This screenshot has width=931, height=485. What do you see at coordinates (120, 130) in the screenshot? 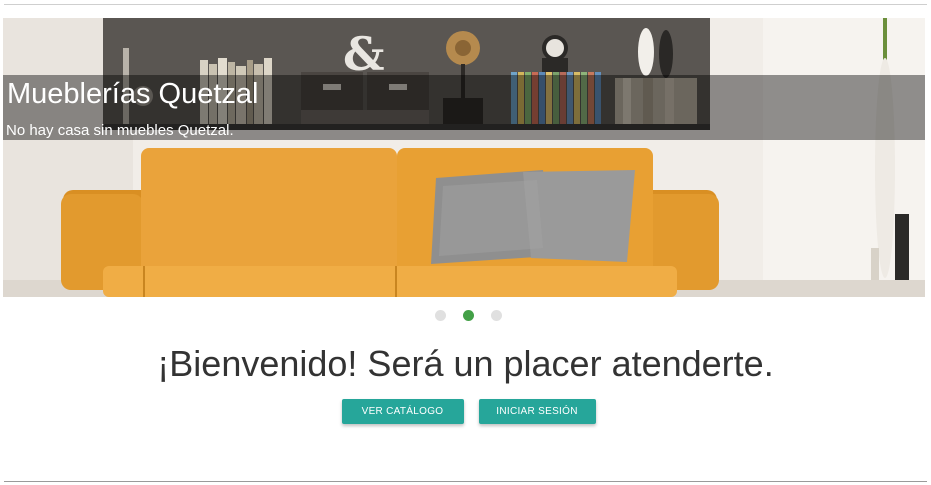
I see `hero-subtitle: No hay casa sin muebles Quetzal.` at bounding box center [120, 130].